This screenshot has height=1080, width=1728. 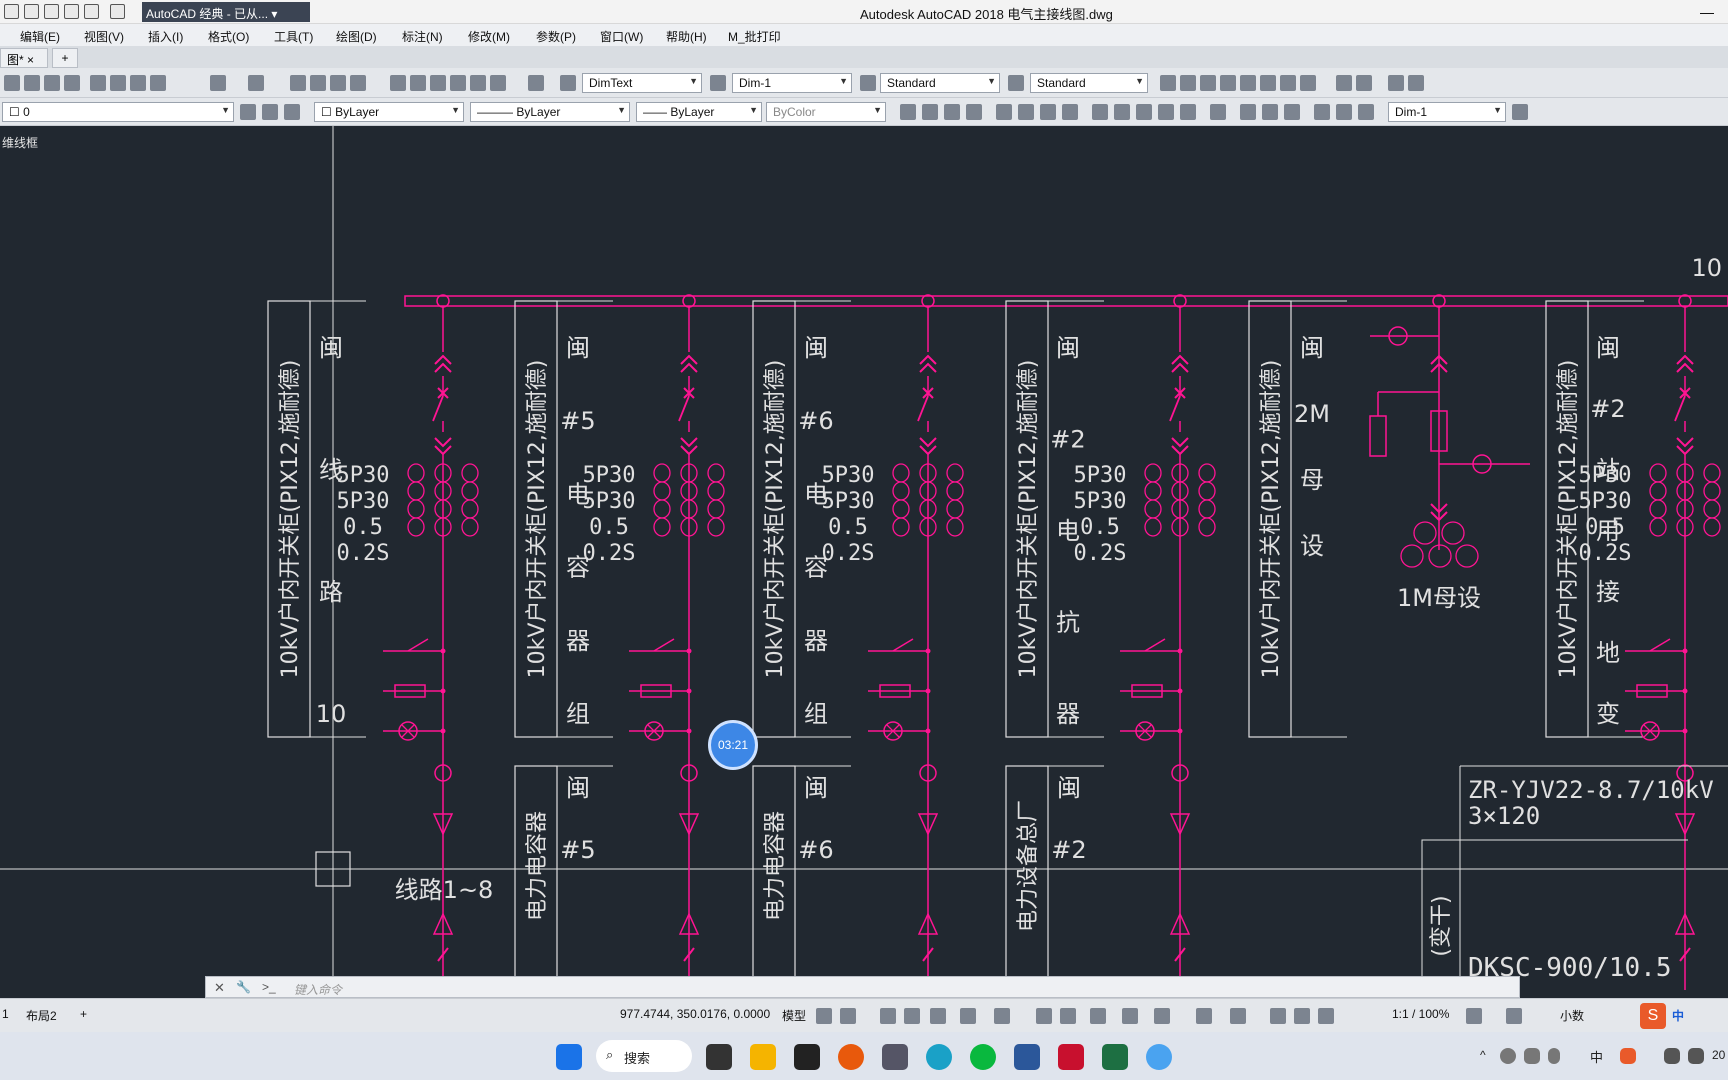 I want to click on task-view-icon, so click(x=719, y=1057).